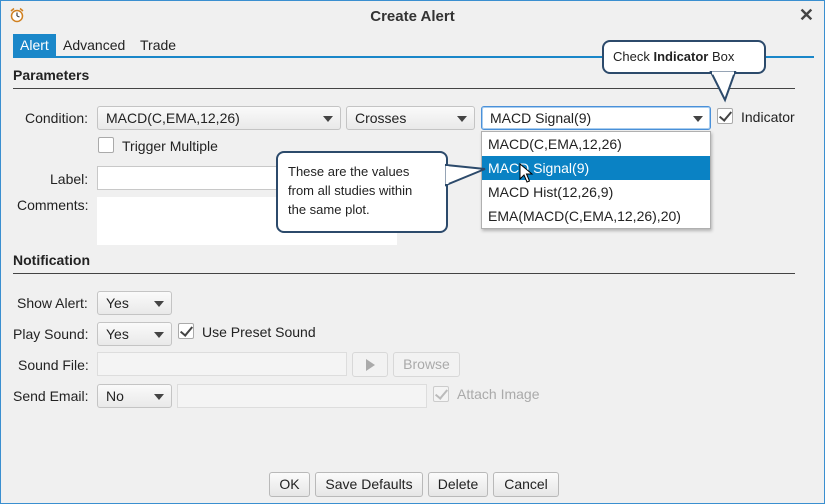  What do you see at coordinates (51, 334) in the screenshot?
I see `play-sound-label: Play Sound:` at bounding box center [51, 334].